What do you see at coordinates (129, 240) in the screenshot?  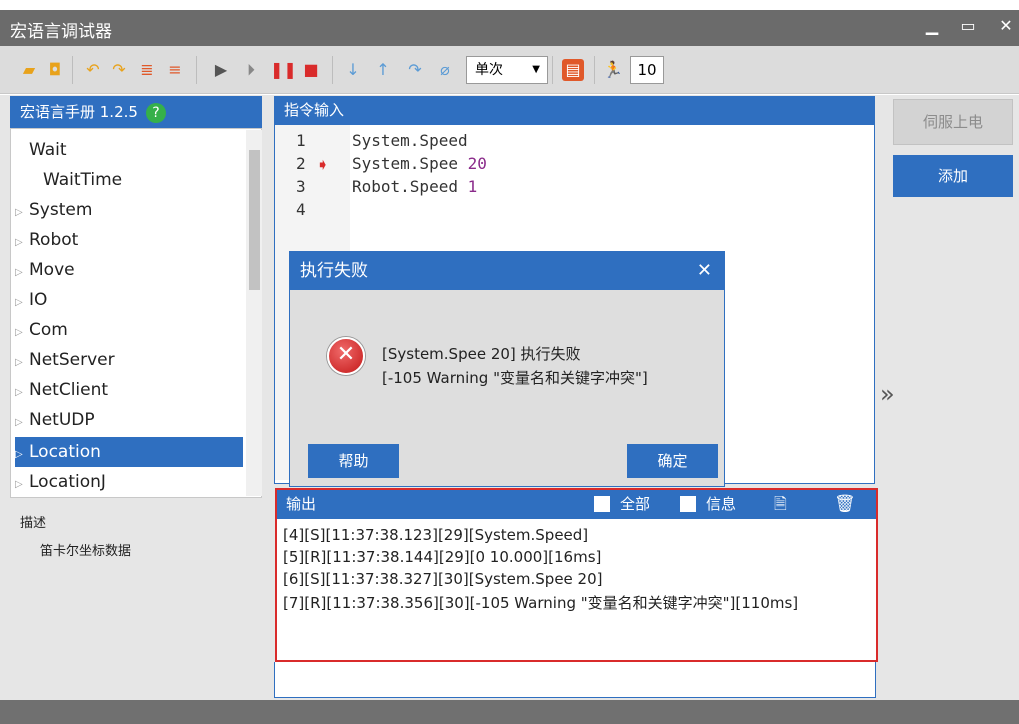 I see `tree-item: ▷ Robot` at bounding box center [129, 240].